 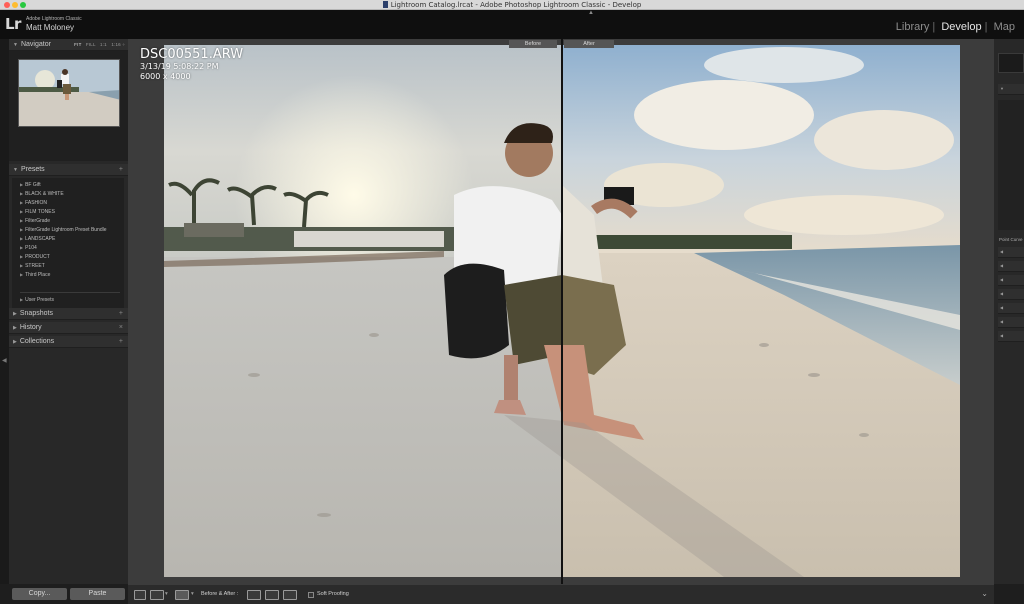 What do you see at coordinates (42, 194) in the screenshot?
I see `preset-folder: ▶ BLACK & WHITE` at bounding box center [42, 194].